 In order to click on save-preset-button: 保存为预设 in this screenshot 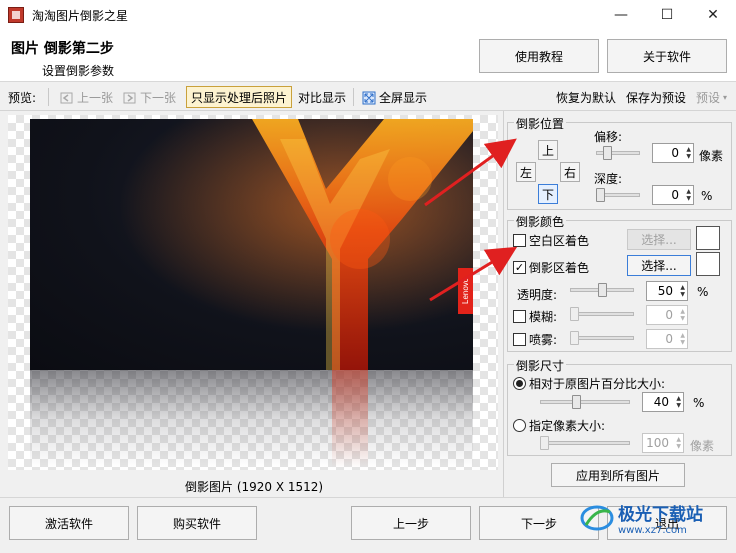, I will do `click(656, 97)`.